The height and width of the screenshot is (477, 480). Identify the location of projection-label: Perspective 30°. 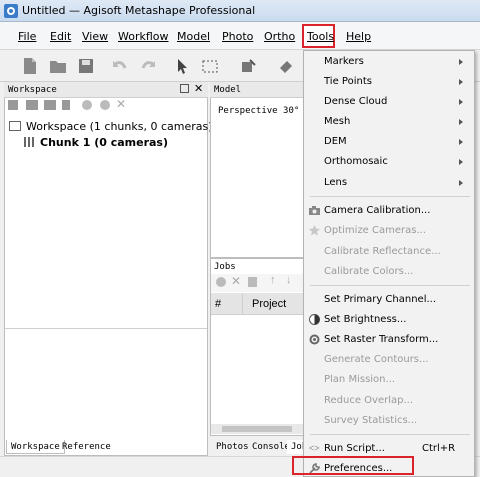
(259, 111).